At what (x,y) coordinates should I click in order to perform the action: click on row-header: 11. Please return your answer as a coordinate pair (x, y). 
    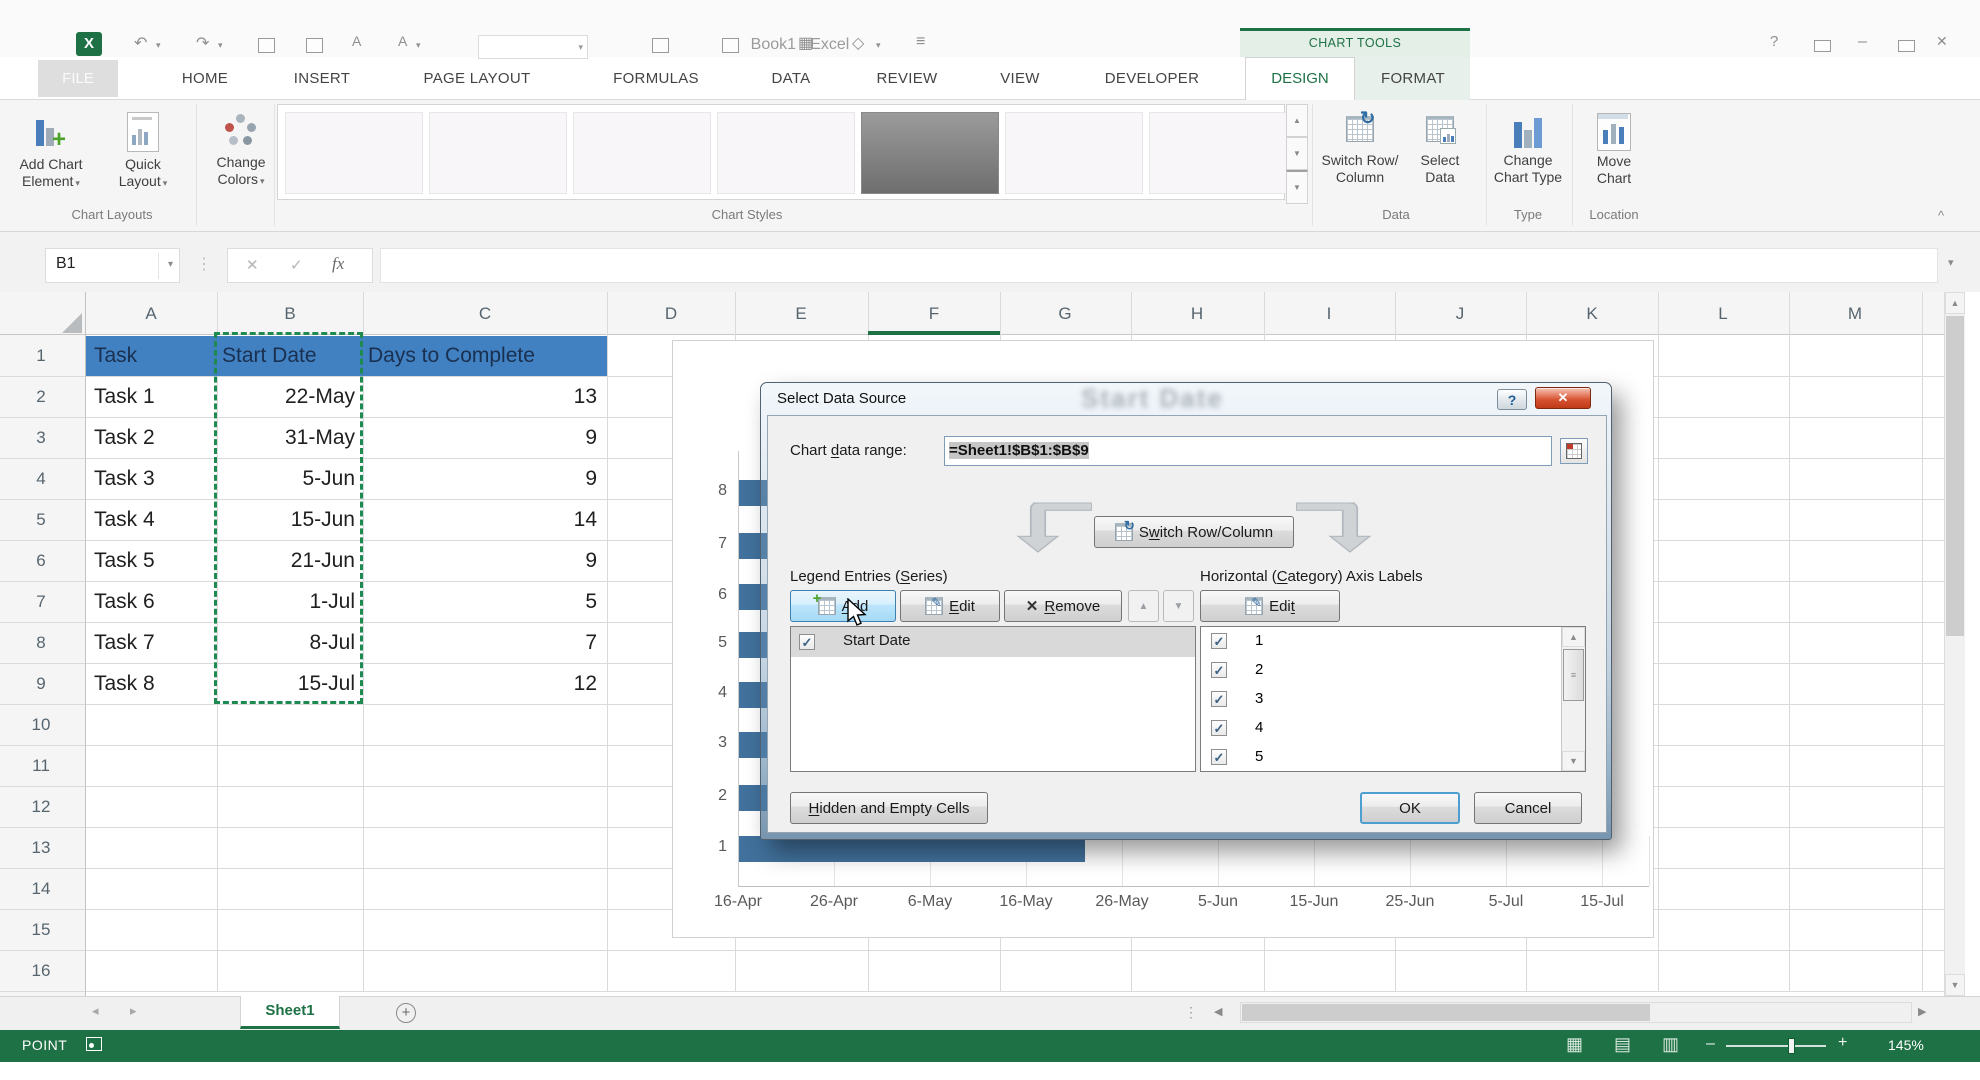
    Looking at the image, I should click on (41, 765).